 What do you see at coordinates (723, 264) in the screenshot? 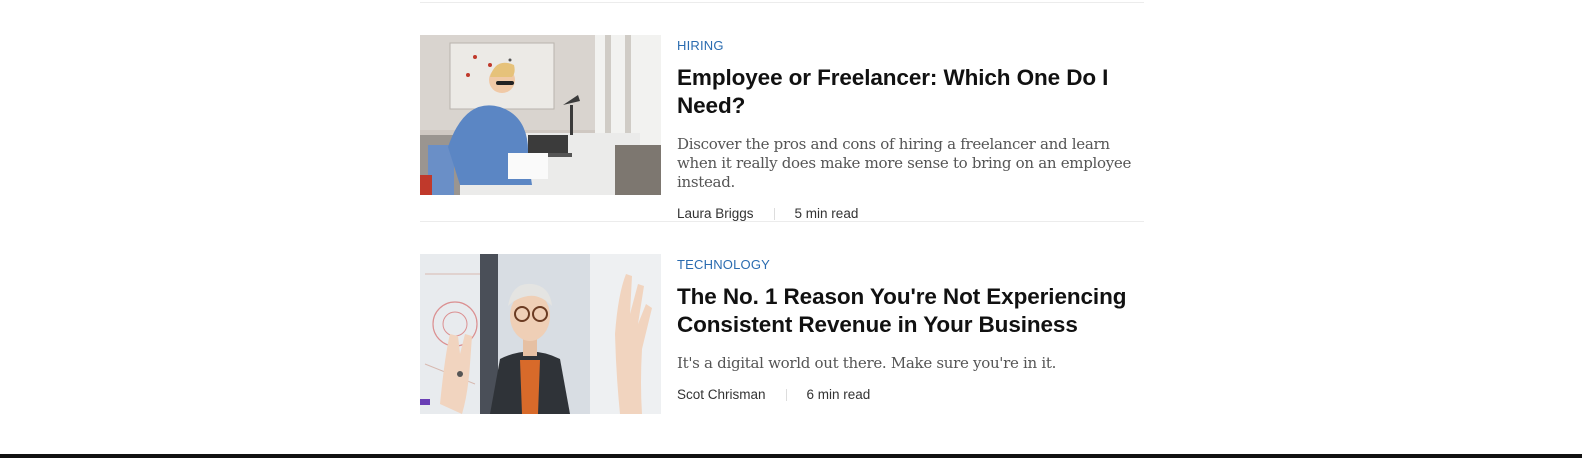
I see `article-category-link: TECHNOLOGY` at bounding box center [723, 264].